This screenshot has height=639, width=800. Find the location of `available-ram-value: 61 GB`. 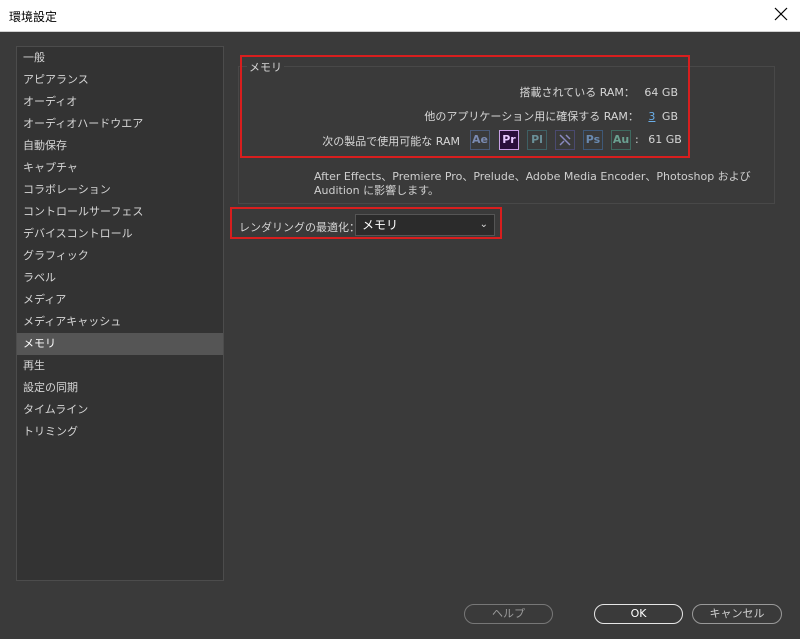

available-ram-value: 61 GB is located at coordinates (665, 139).